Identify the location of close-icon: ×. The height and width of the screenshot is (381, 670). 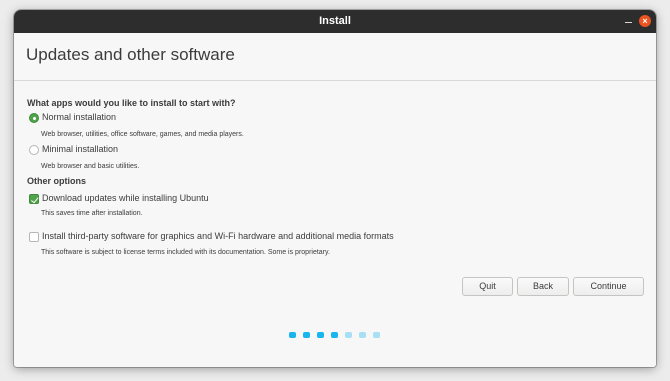
(645, 21).